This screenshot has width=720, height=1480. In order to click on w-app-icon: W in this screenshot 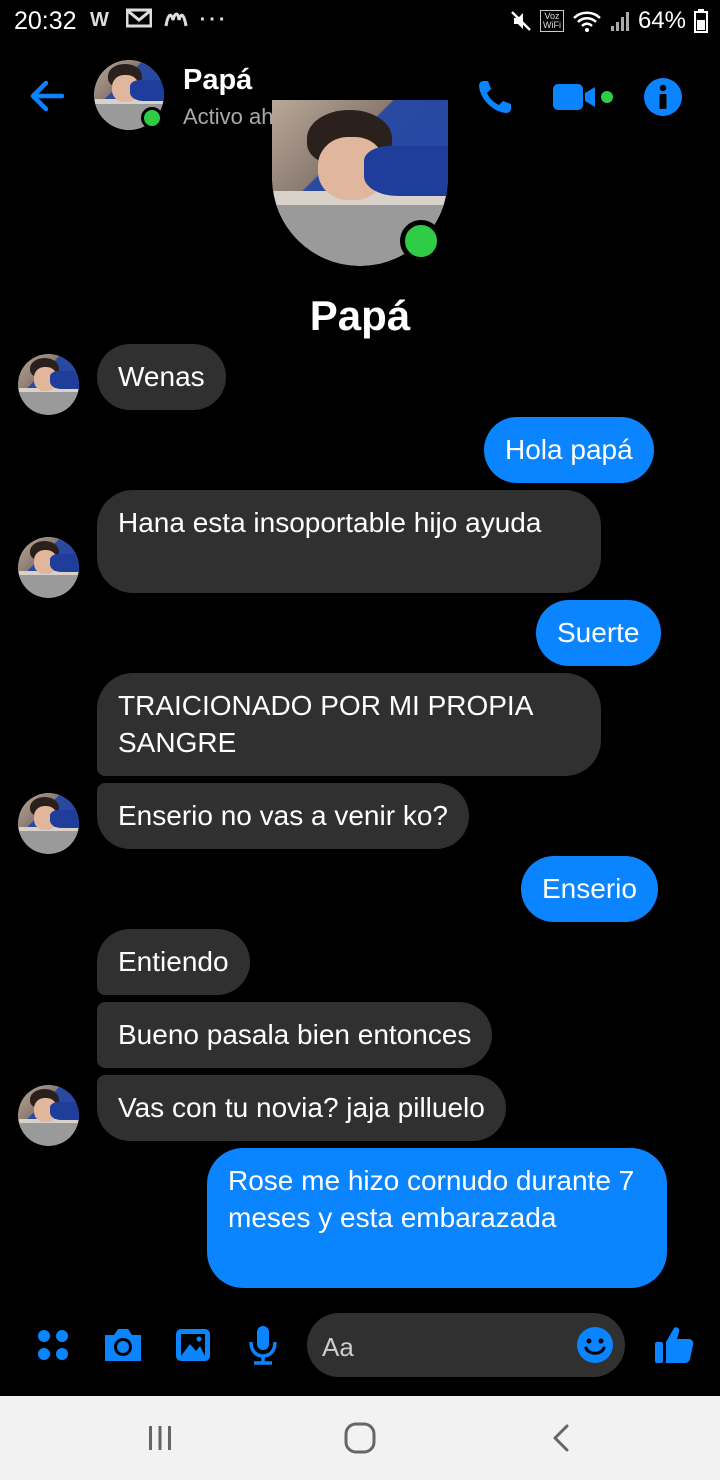, I will do `click(102, 20)`.